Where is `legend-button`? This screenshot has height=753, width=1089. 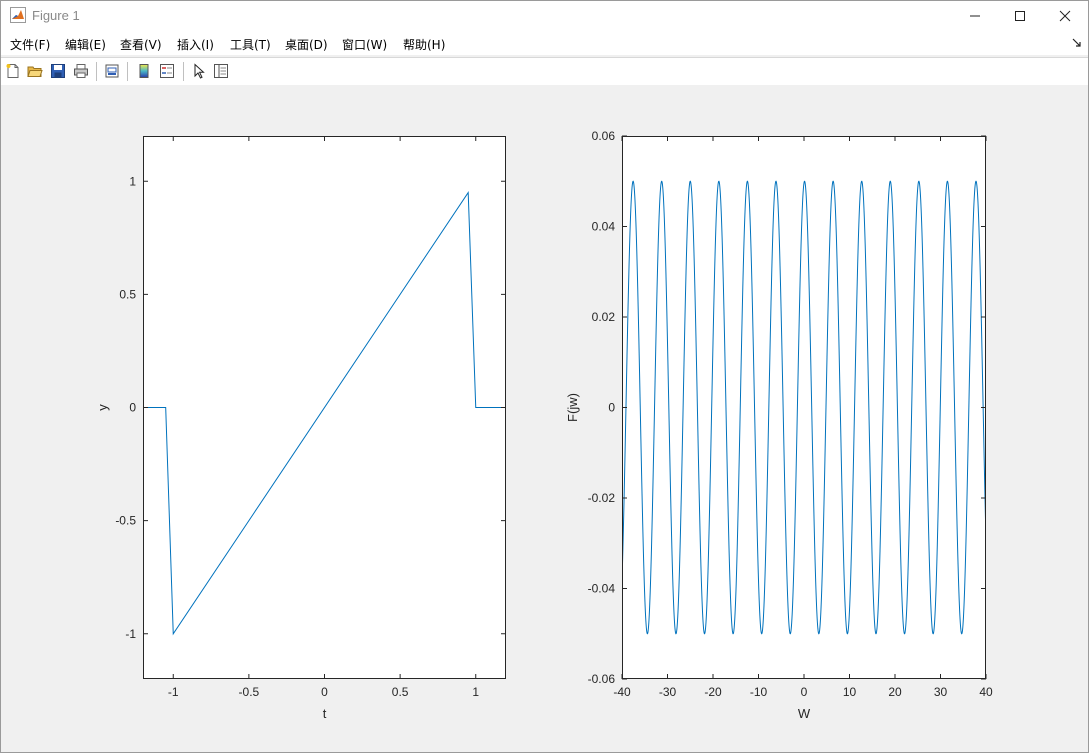 legend-button is located at coordinates (167, 71).